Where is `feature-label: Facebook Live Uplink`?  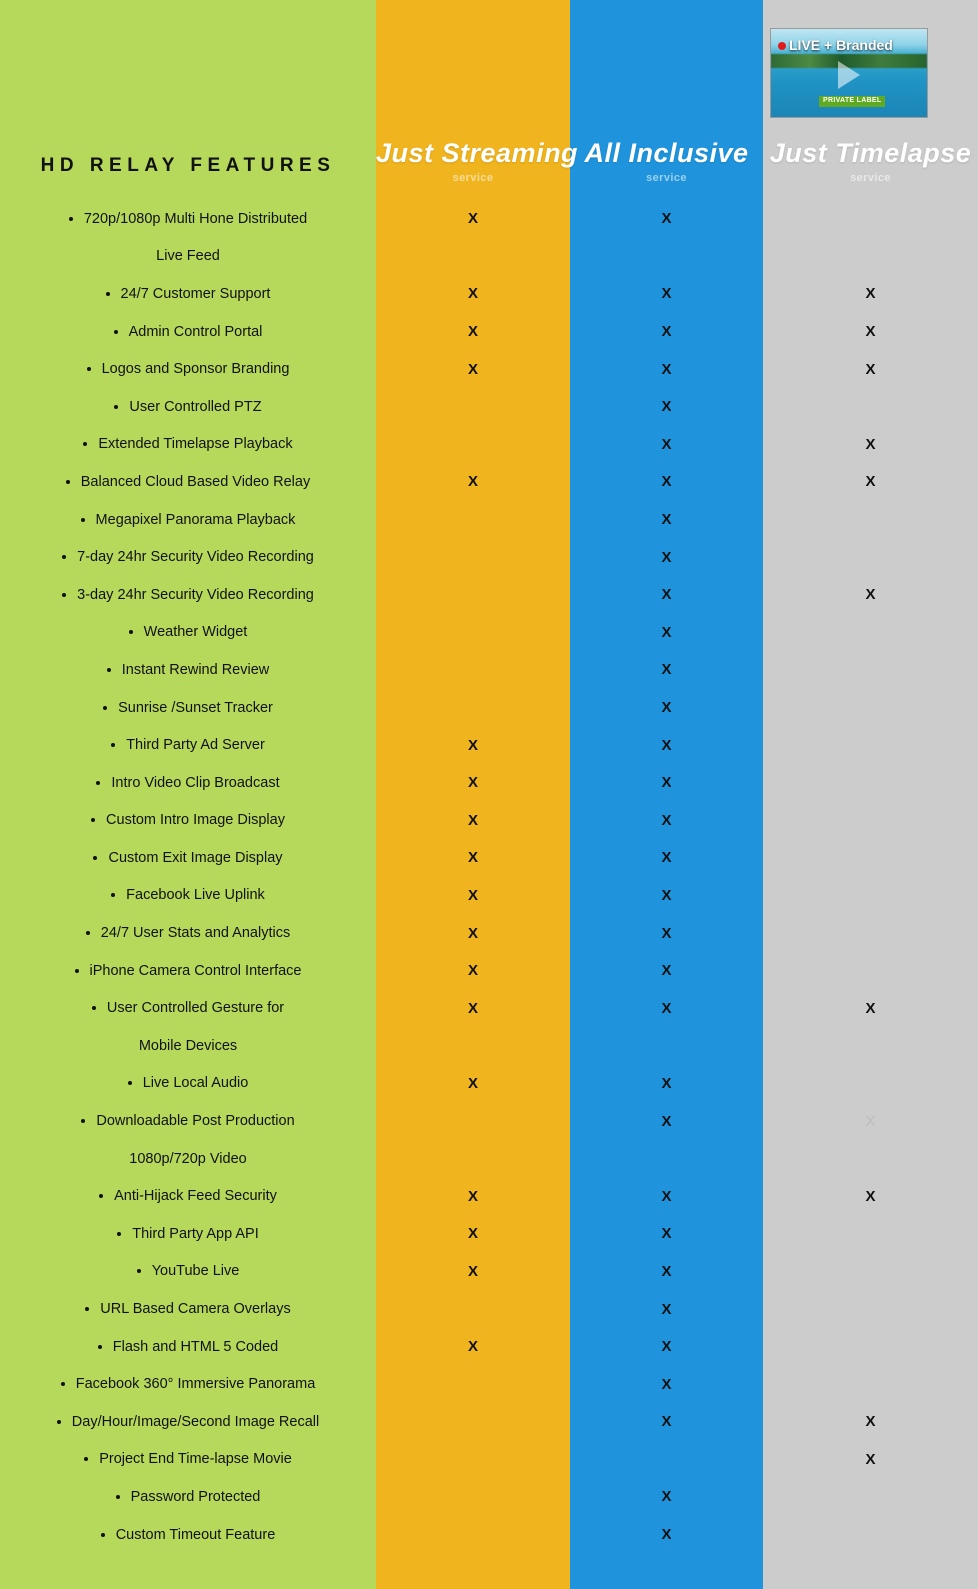 feature-label: Facebook Live Uplink is located at coordinates (188, 896).